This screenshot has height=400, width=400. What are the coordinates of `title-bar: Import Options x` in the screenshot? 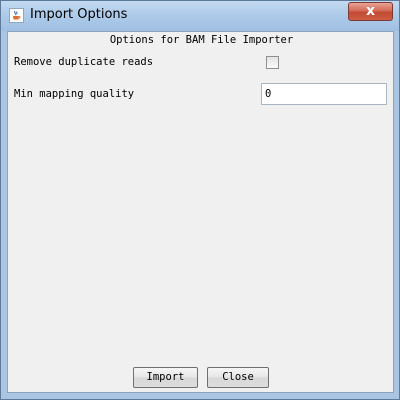 It's located at (200, 16).